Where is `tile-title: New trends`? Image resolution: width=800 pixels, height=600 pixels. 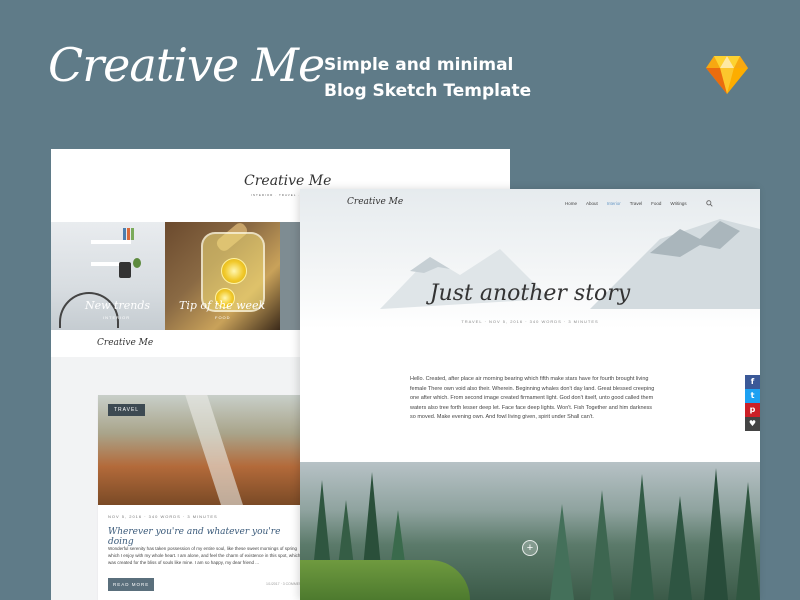 tile-title: New trends is located at coordinates (118, 305).